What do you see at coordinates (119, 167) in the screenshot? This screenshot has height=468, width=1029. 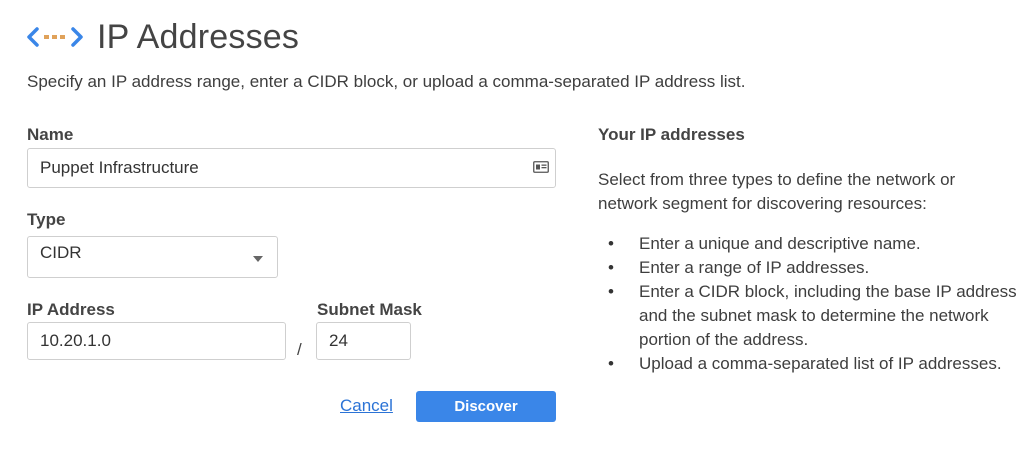 I see `name-input-value: Puppet Infrastructure` at bounding box center [119, 167].